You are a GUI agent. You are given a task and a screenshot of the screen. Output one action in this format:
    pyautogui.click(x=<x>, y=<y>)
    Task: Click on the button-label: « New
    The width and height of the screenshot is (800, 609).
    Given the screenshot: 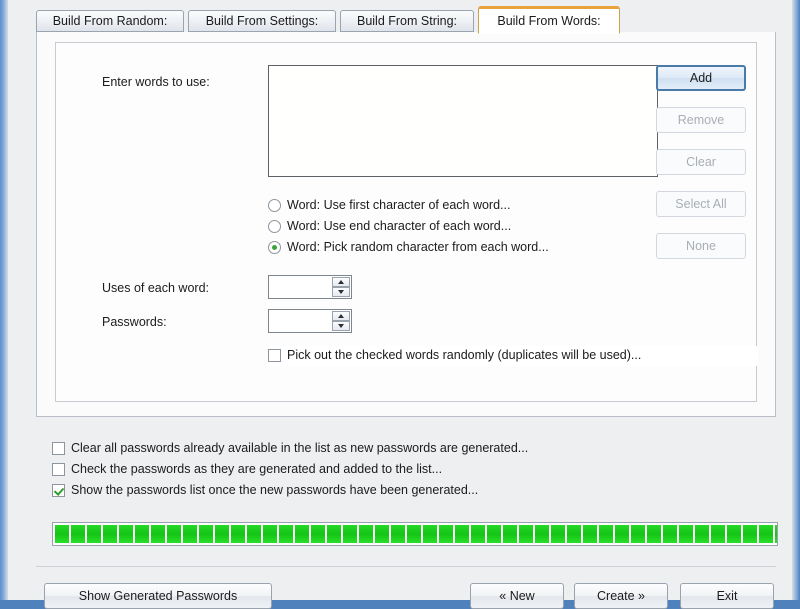 What is the action you would take?
    pyautogui.click(x=517, y=596)
    